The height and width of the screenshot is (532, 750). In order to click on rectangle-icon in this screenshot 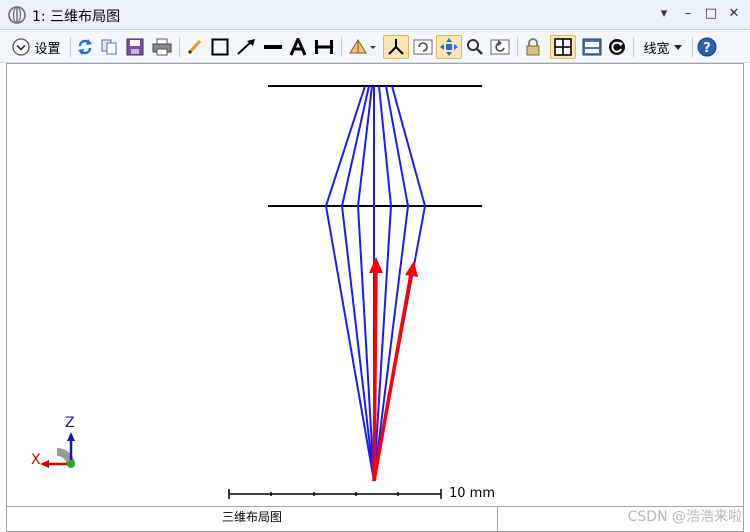, I will do `click(220, 47)`.